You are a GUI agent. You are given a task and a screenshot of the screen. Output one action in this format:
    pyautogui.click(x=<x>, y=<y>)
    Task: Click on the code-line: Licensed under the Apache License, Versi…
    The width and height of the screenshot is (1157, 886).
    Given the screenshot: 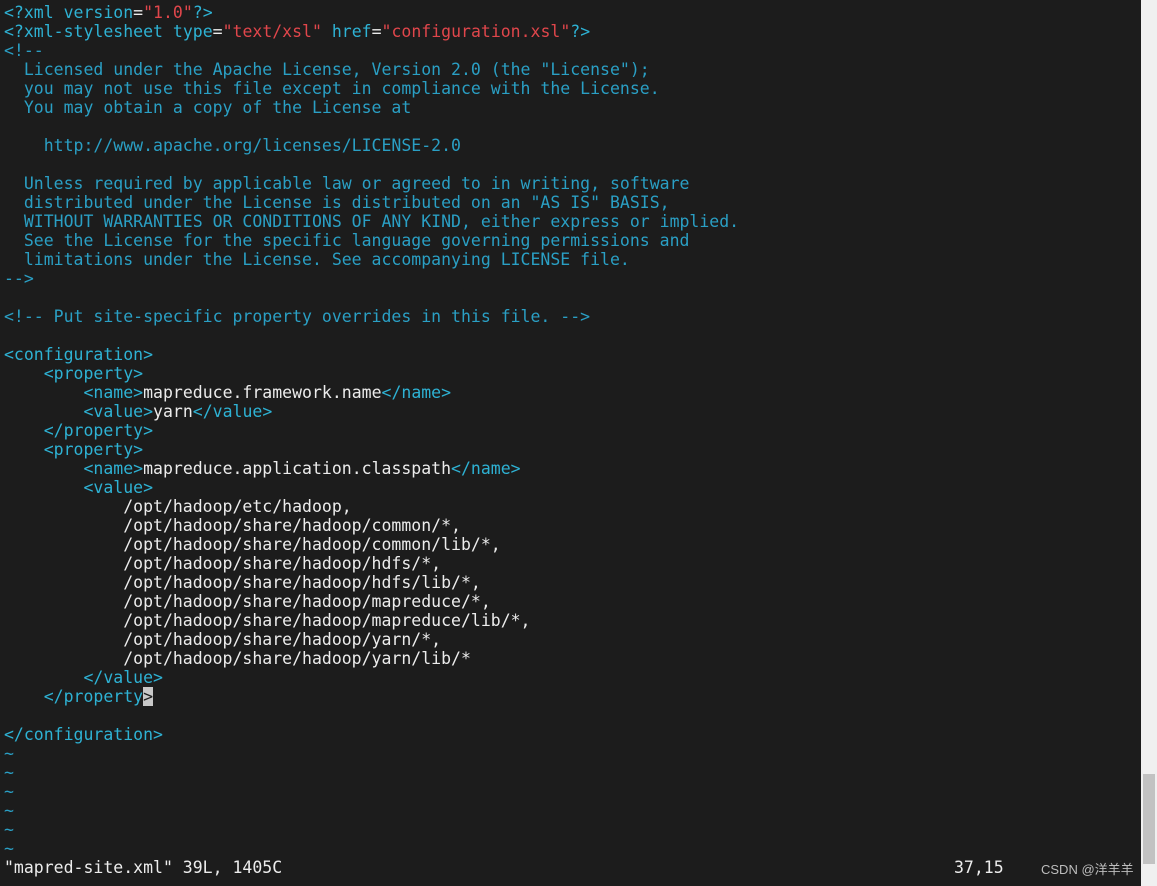 What is the action you would take?
    pyautogui.click(x=570, y=69)
    